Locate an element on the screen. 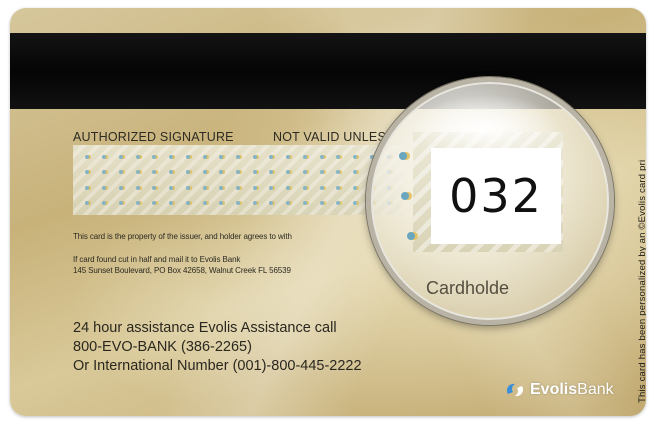 The image size is (649, 422). signature-panel is located at coordinates (238, 180).